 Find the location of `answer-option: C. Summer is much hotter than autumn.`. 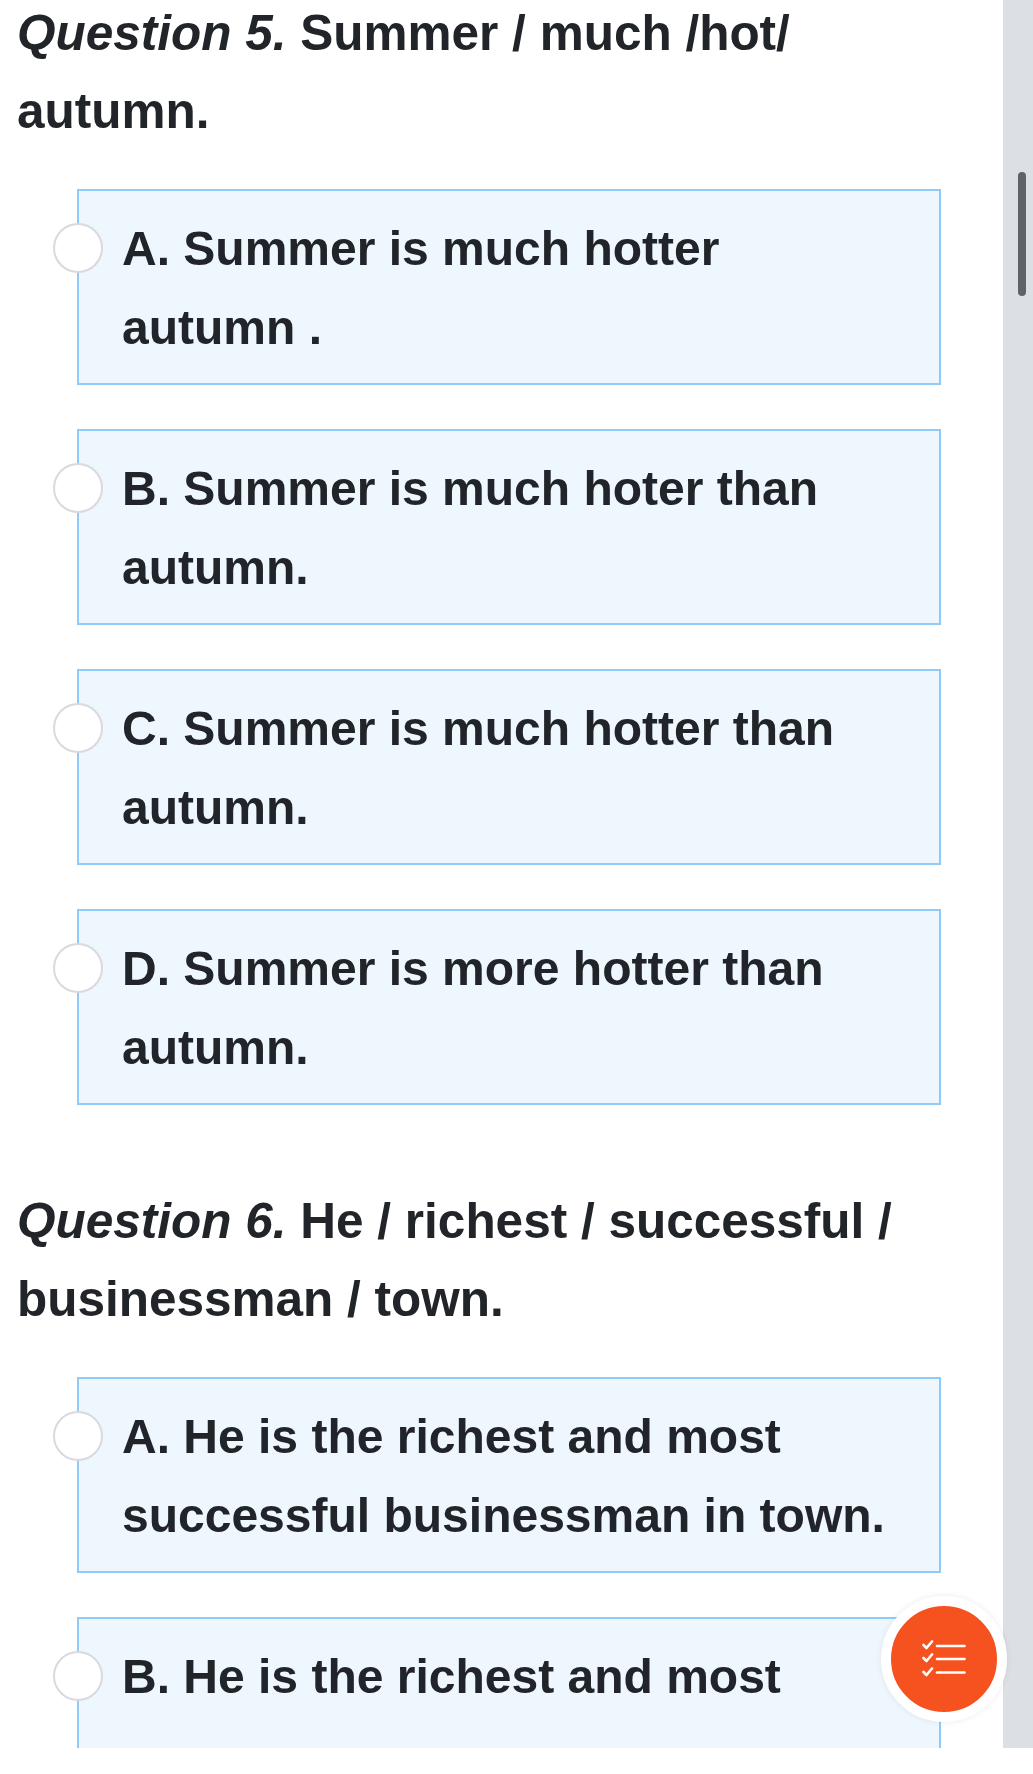

answer-option: C. Summer is much hotter than autumn. is located at coordinates (509, 767).